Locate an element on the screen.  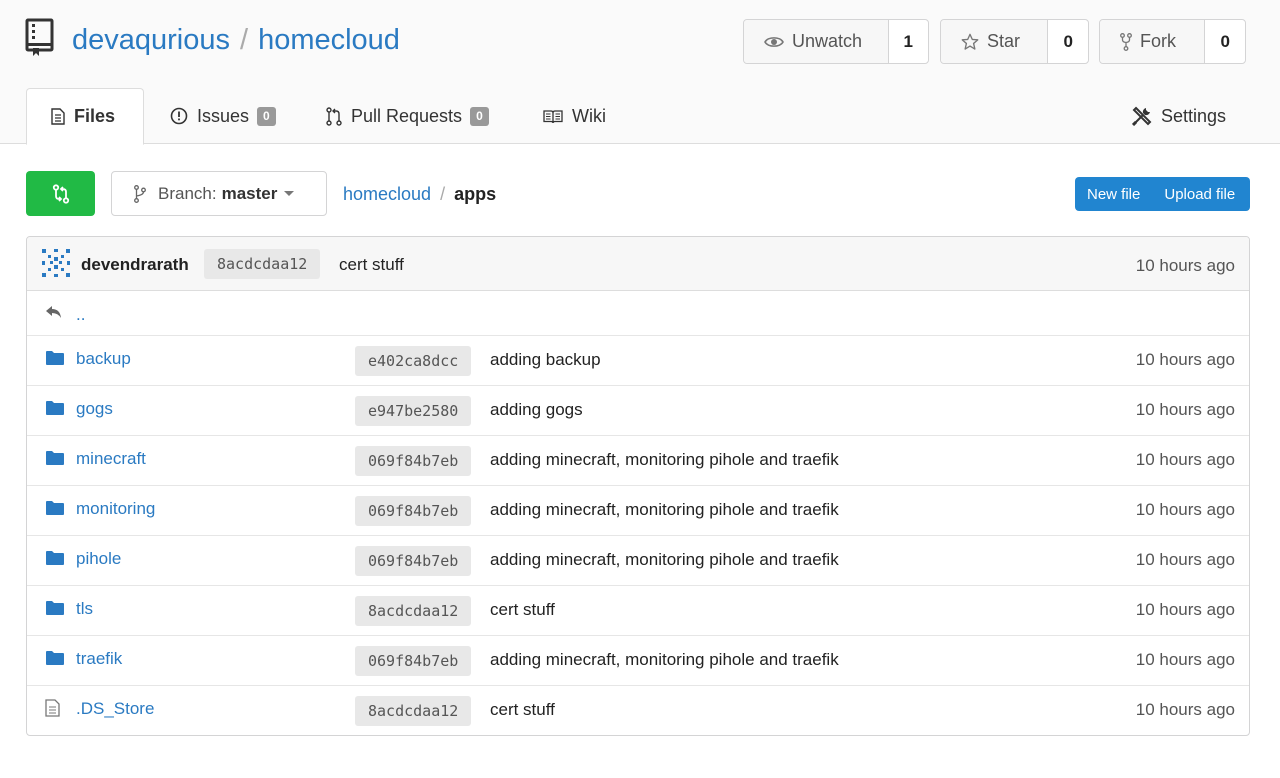
new-file-button: New file is located at coordinates (1113, 194).